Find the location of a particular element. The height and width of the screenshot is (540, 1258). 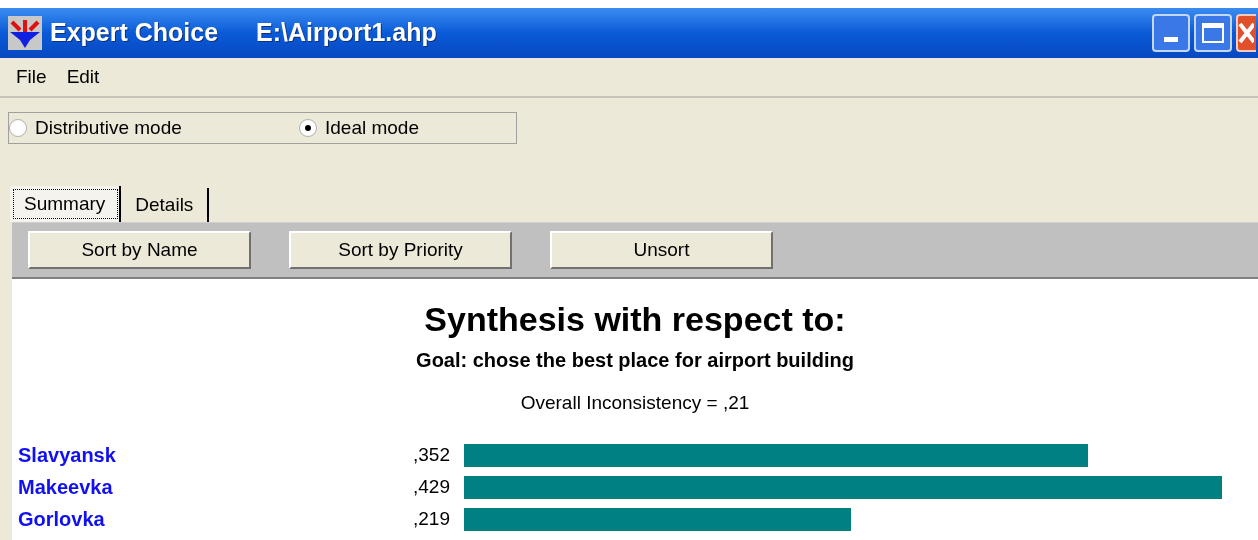

priority-value: ,352 is located at coordinates (431, 454).